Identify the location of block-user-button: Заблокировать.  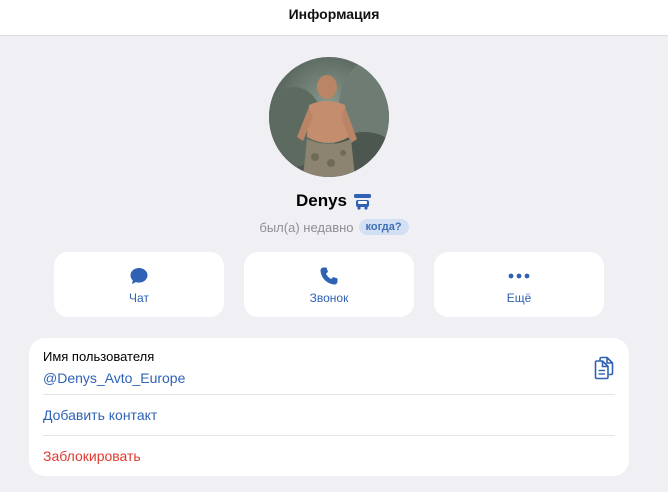
(92, 456).